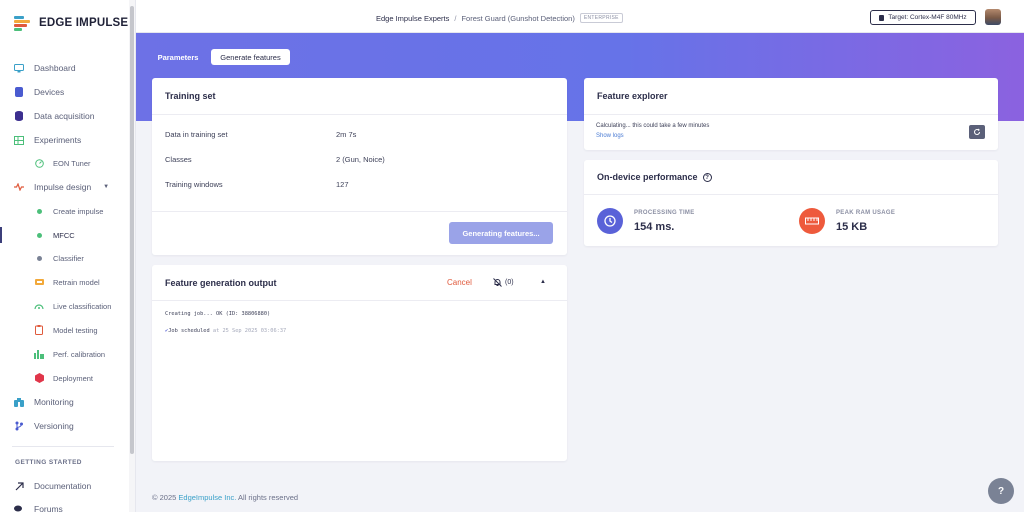 The width and height of the screenshot is (1024, 512). Describe the element at coordinates (412, 18) in the screenshot. I see `breadcrumb-org: Edge Impulse Experts` at that location.